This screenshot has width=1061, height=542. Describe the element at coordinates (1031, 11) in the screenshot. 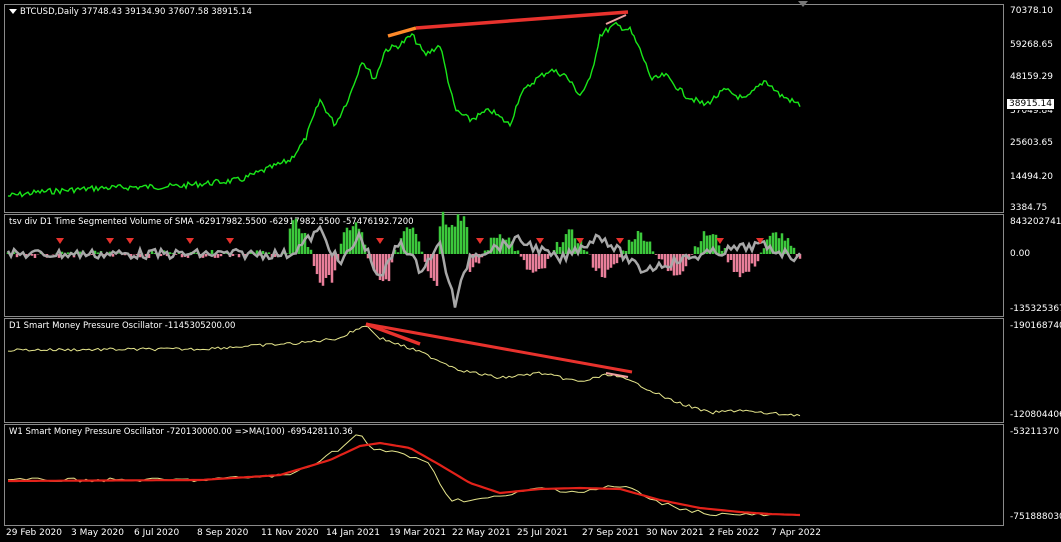

I see `price-tick: 70378.10` at that location.